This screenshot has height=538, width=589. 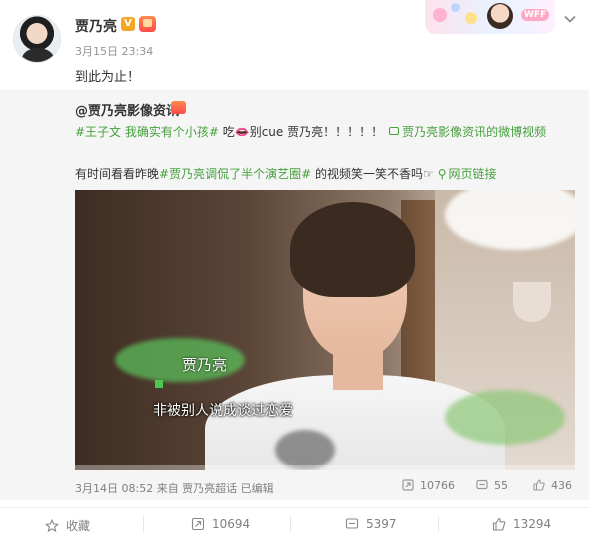 What do you see at coordinates (381, 524) in the screenshot?
I see `comment-count: 5397` at bounding box center [381, 524].